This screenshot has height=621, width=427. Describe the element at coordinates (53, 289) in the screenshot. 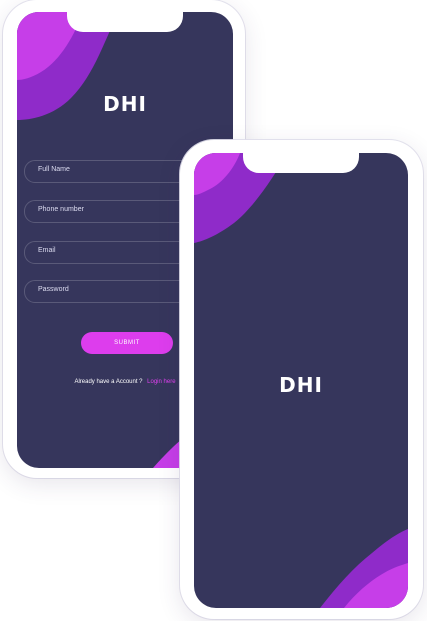

I see `password-label: Password` at that location.